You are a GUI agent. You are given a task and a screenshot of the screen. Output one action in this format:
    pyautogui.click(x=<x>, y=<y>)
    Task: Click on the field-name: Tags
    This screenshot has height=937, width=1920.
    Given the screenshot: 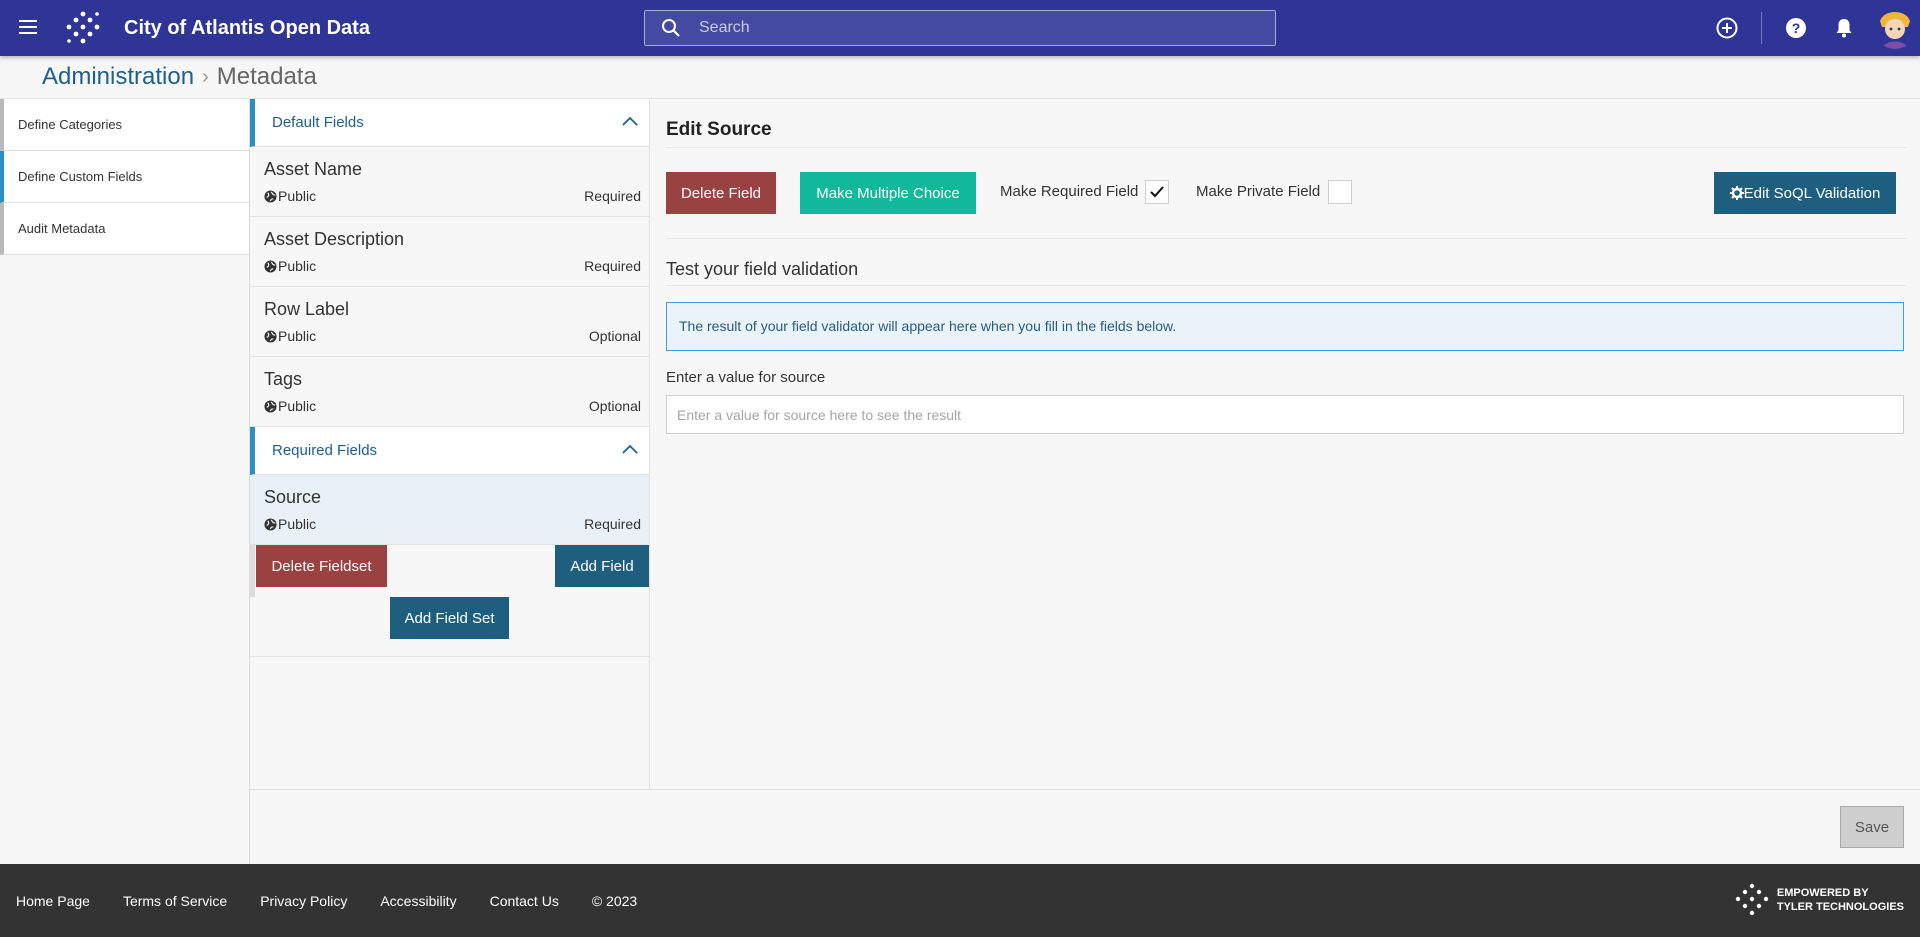 What is the action you would take?
    pyautogui.click(x=283, y=379)
    